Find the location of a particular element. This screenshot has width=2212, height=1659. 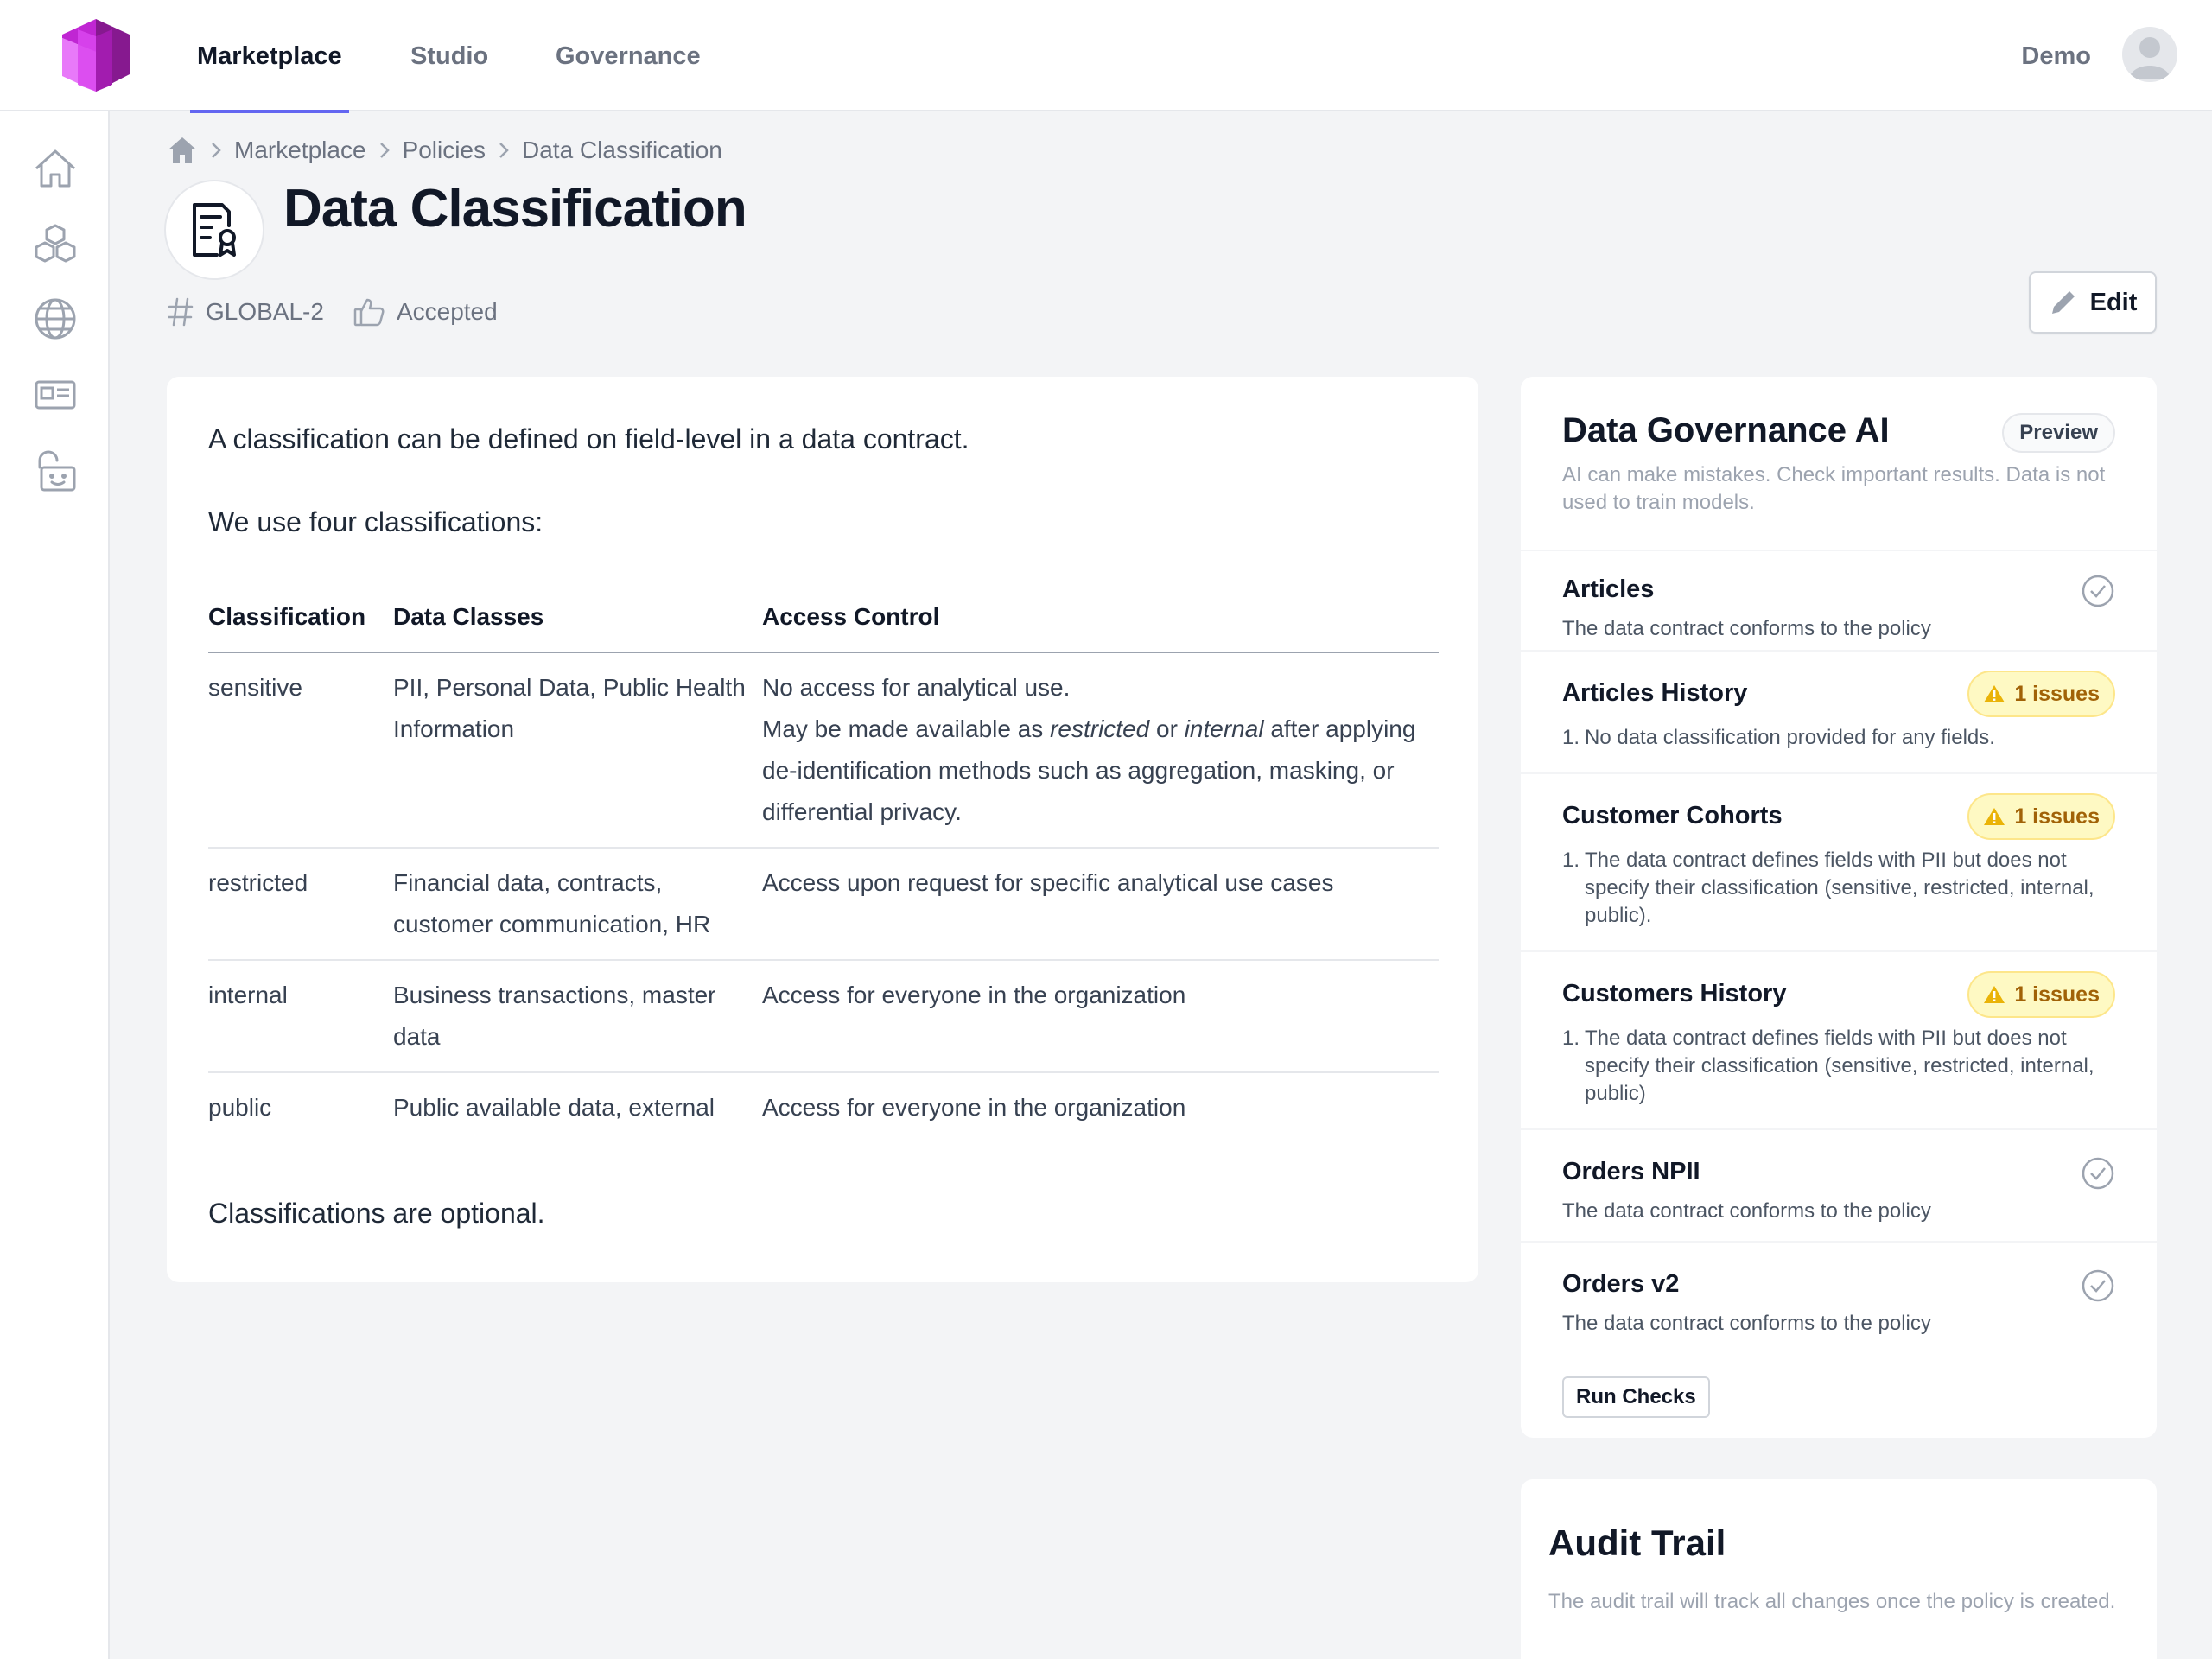

unlock-icon is located at coordinates (55, 471).